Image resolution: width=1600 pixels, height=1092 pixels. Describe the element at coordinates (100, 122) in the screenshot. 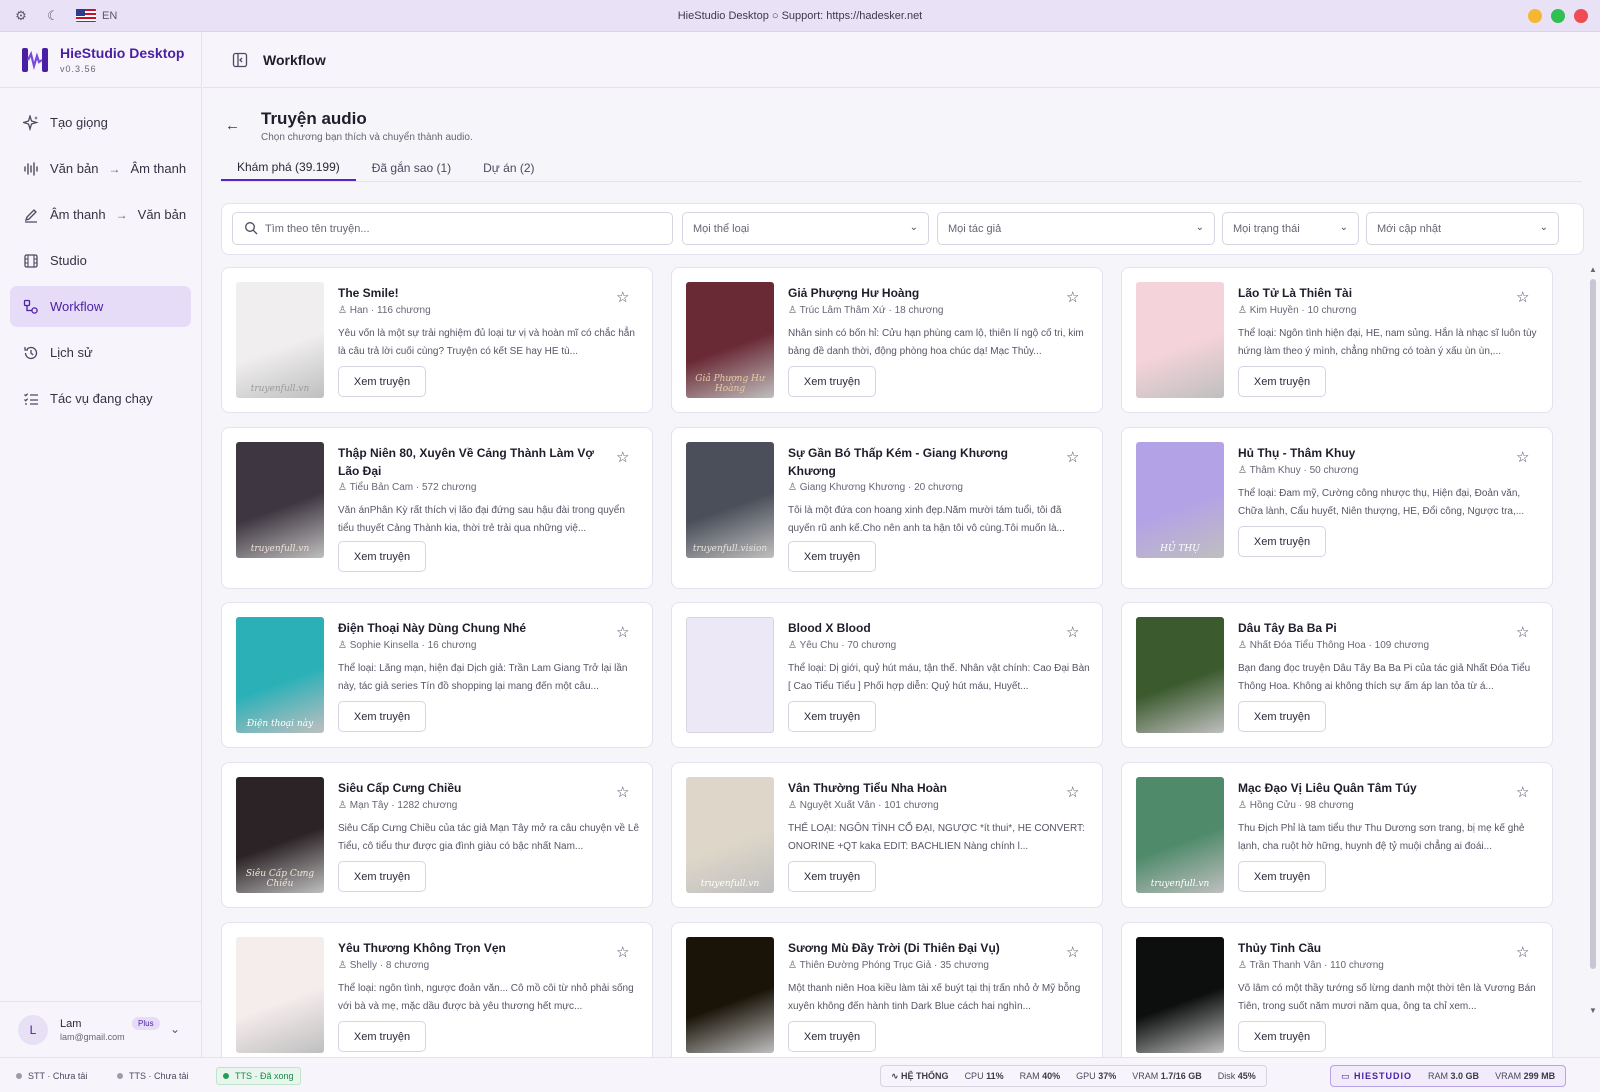

I see `sidebar-item-tao-giong: Tạo giọng` at that location.